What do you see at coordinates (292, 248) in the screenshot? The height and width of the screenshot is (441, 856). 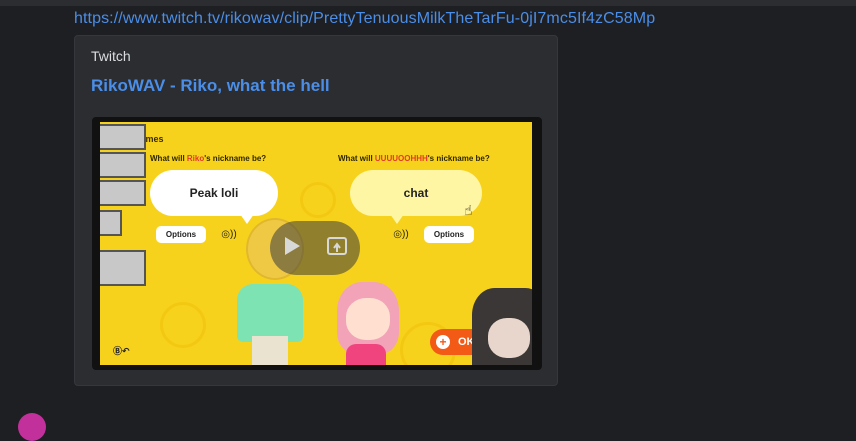 I see `play-icon` at bounding box center [292, 248].